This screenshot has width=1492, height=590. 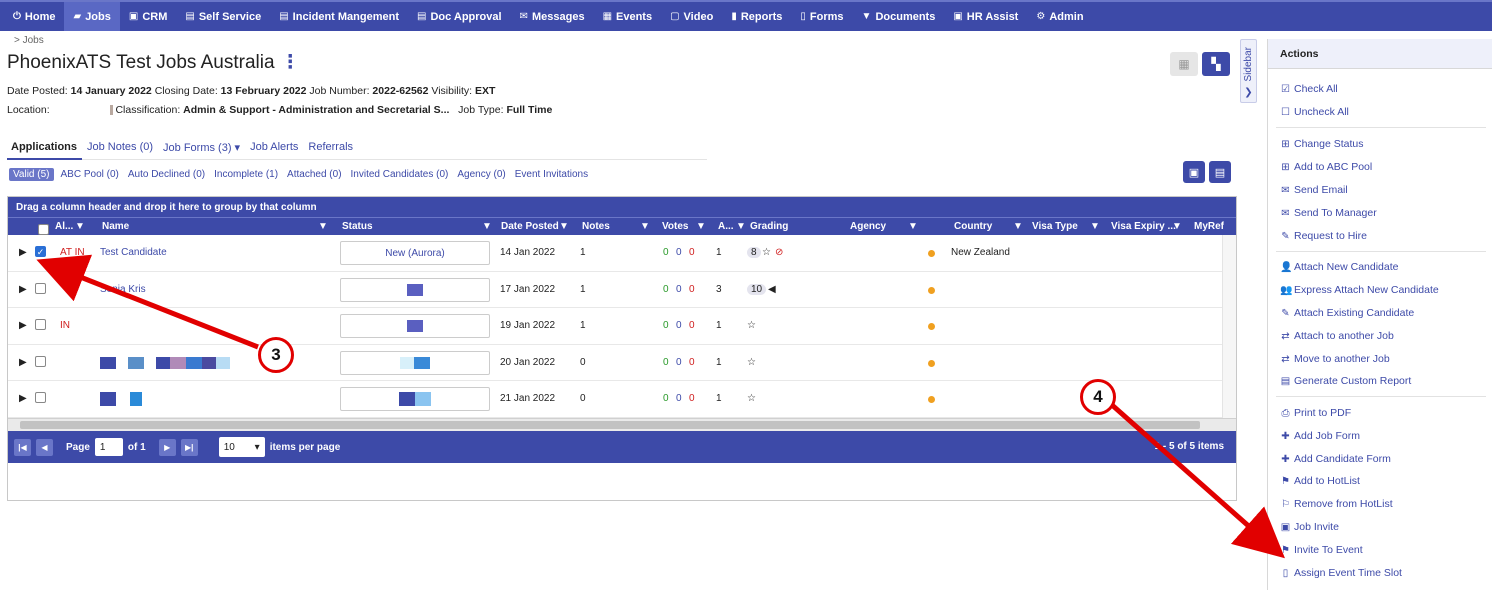 What do you see at coordinates (29, 40) in the screenshot?
I see `breadcrumb: > Jobs` at bounding box center [29, 40].